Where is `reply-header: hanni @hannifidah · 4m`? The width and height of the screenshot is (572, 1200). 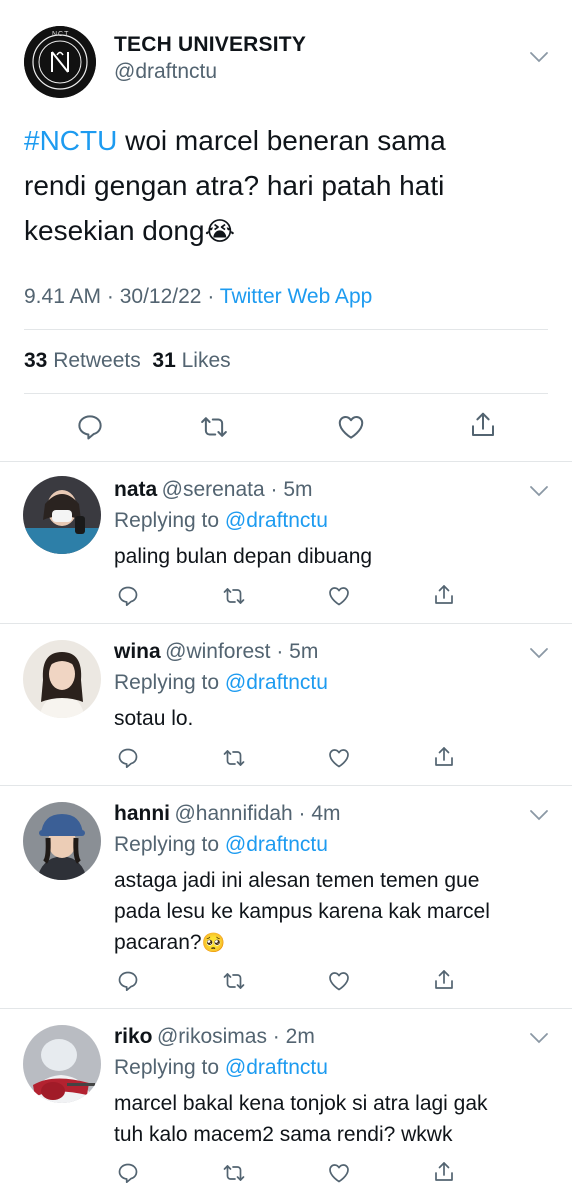 reply-header: hanni @hannifidah · 4m is located at coordinates (227, 814).